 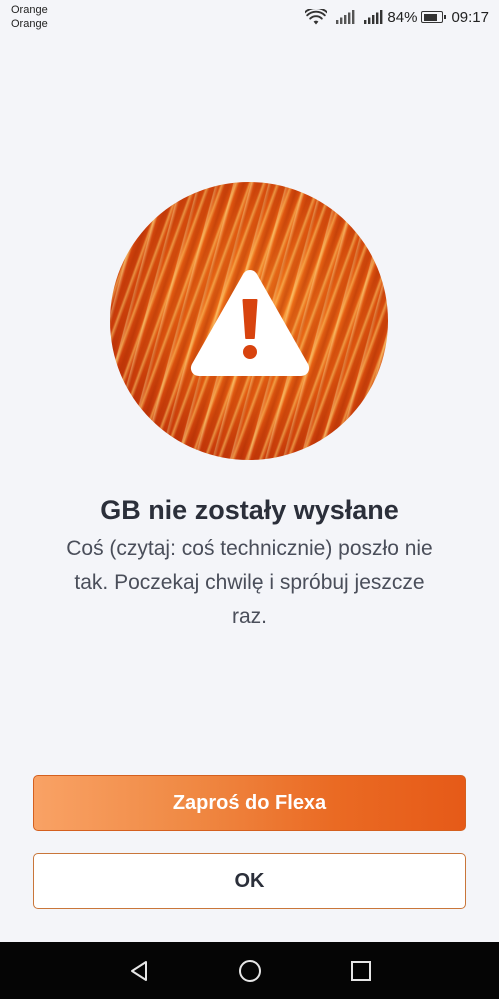 I want to click on back-button, so click(x=139, y=970).